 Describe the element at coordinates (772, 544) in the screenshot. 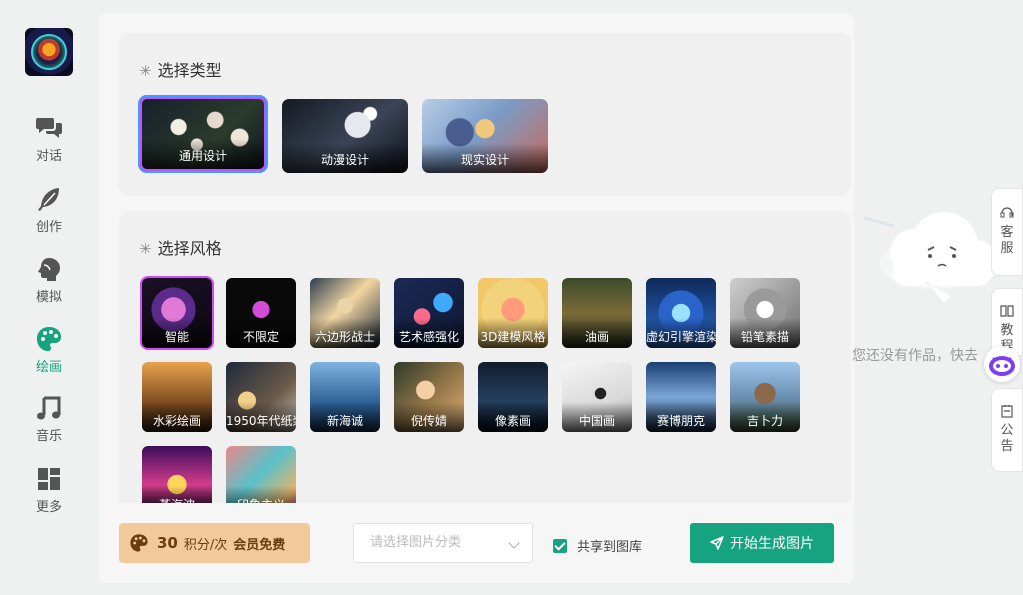

I see `generate-button-label: 开始生成图片` at that location.